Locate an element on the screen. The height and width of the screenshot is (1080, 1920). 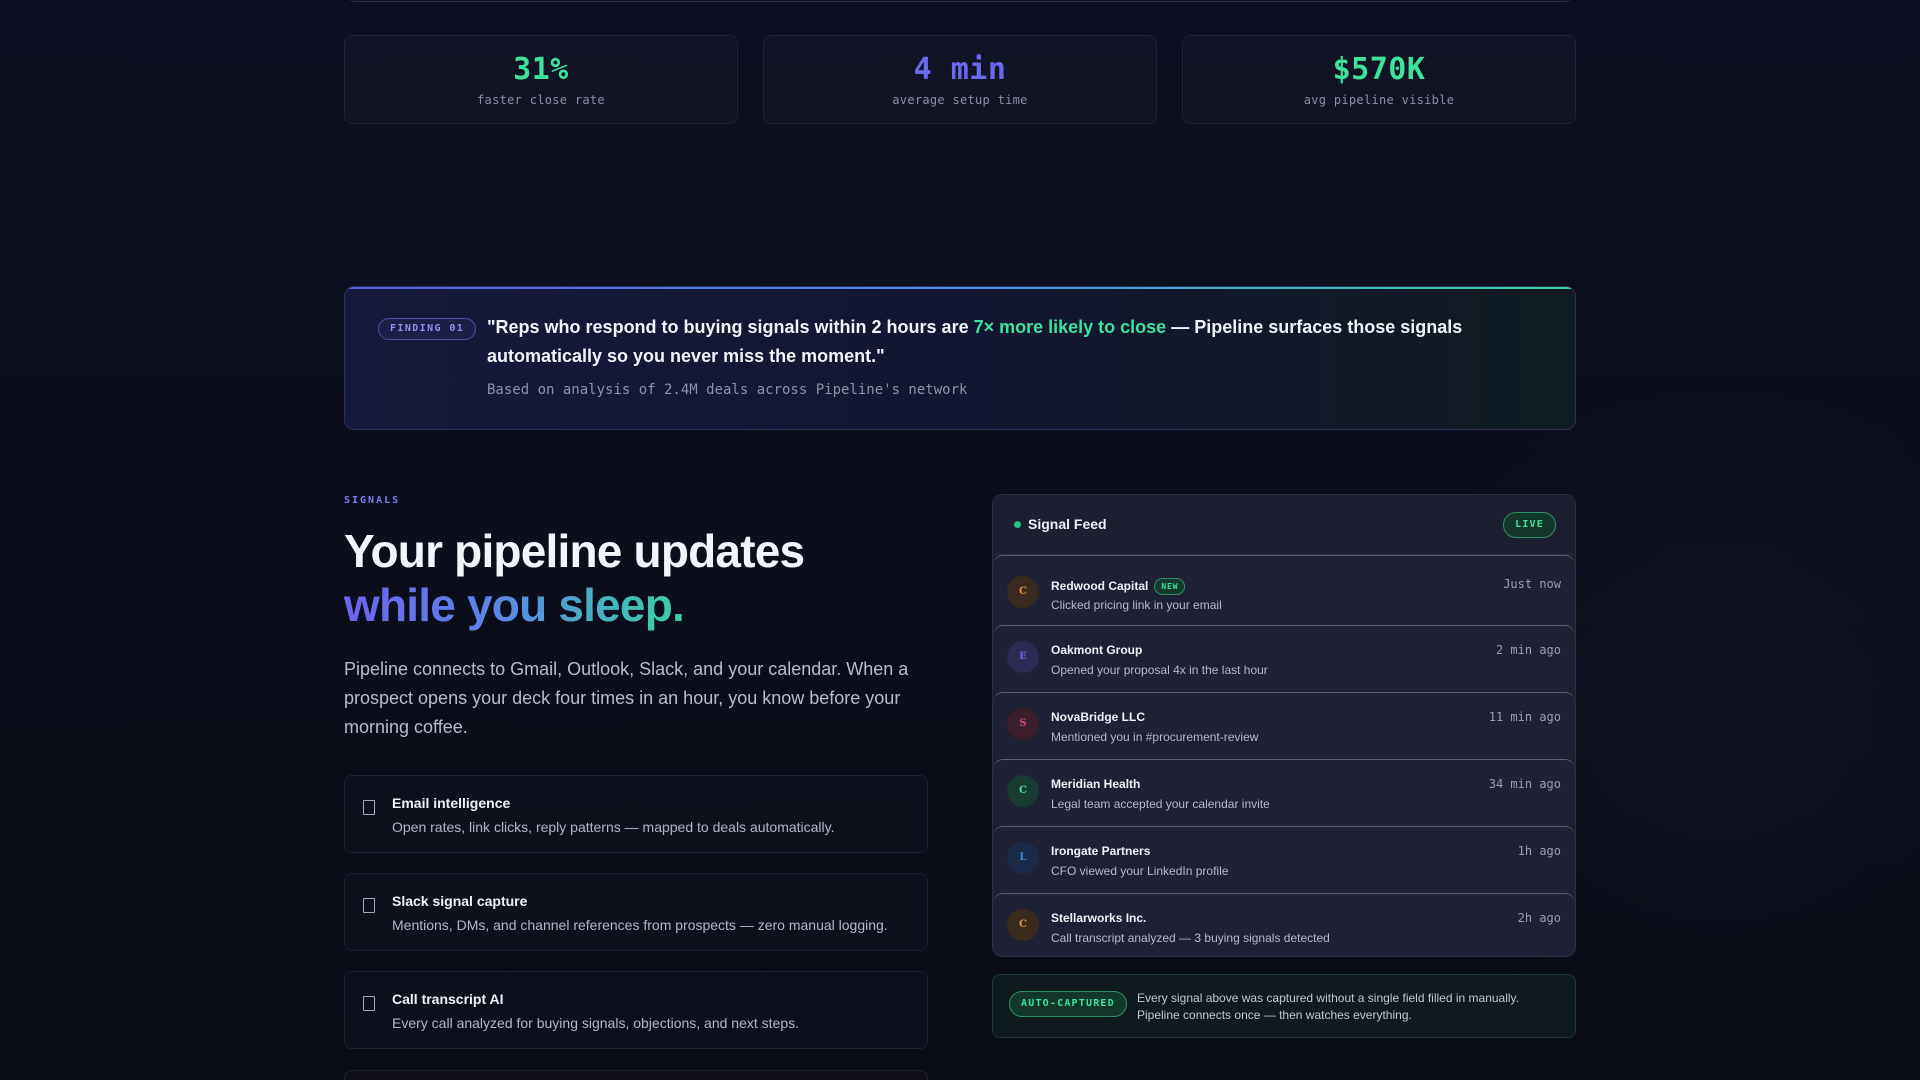
company-name: NovaBridge LLC is located at coordinates (1098, 717).